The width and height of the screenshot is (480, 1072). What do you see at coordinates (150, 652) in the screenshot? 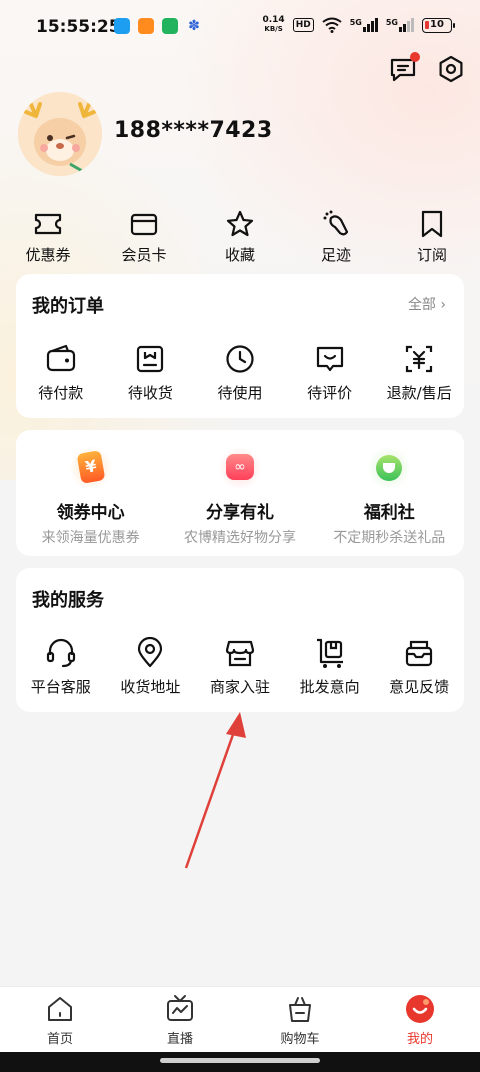
I see `location-pin-icon` at bounding box center [150, 652].